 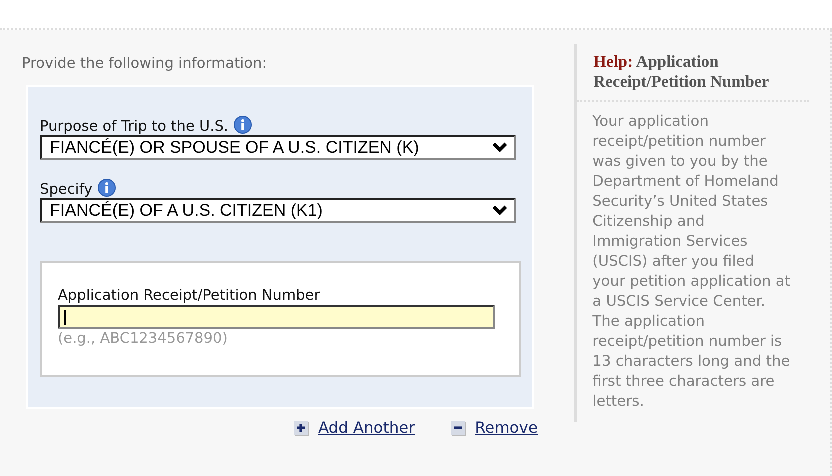 What do you see at coordinates (276, 317) in the screenshot?
I see `petition-number-field` at bounding box center [276, 317].